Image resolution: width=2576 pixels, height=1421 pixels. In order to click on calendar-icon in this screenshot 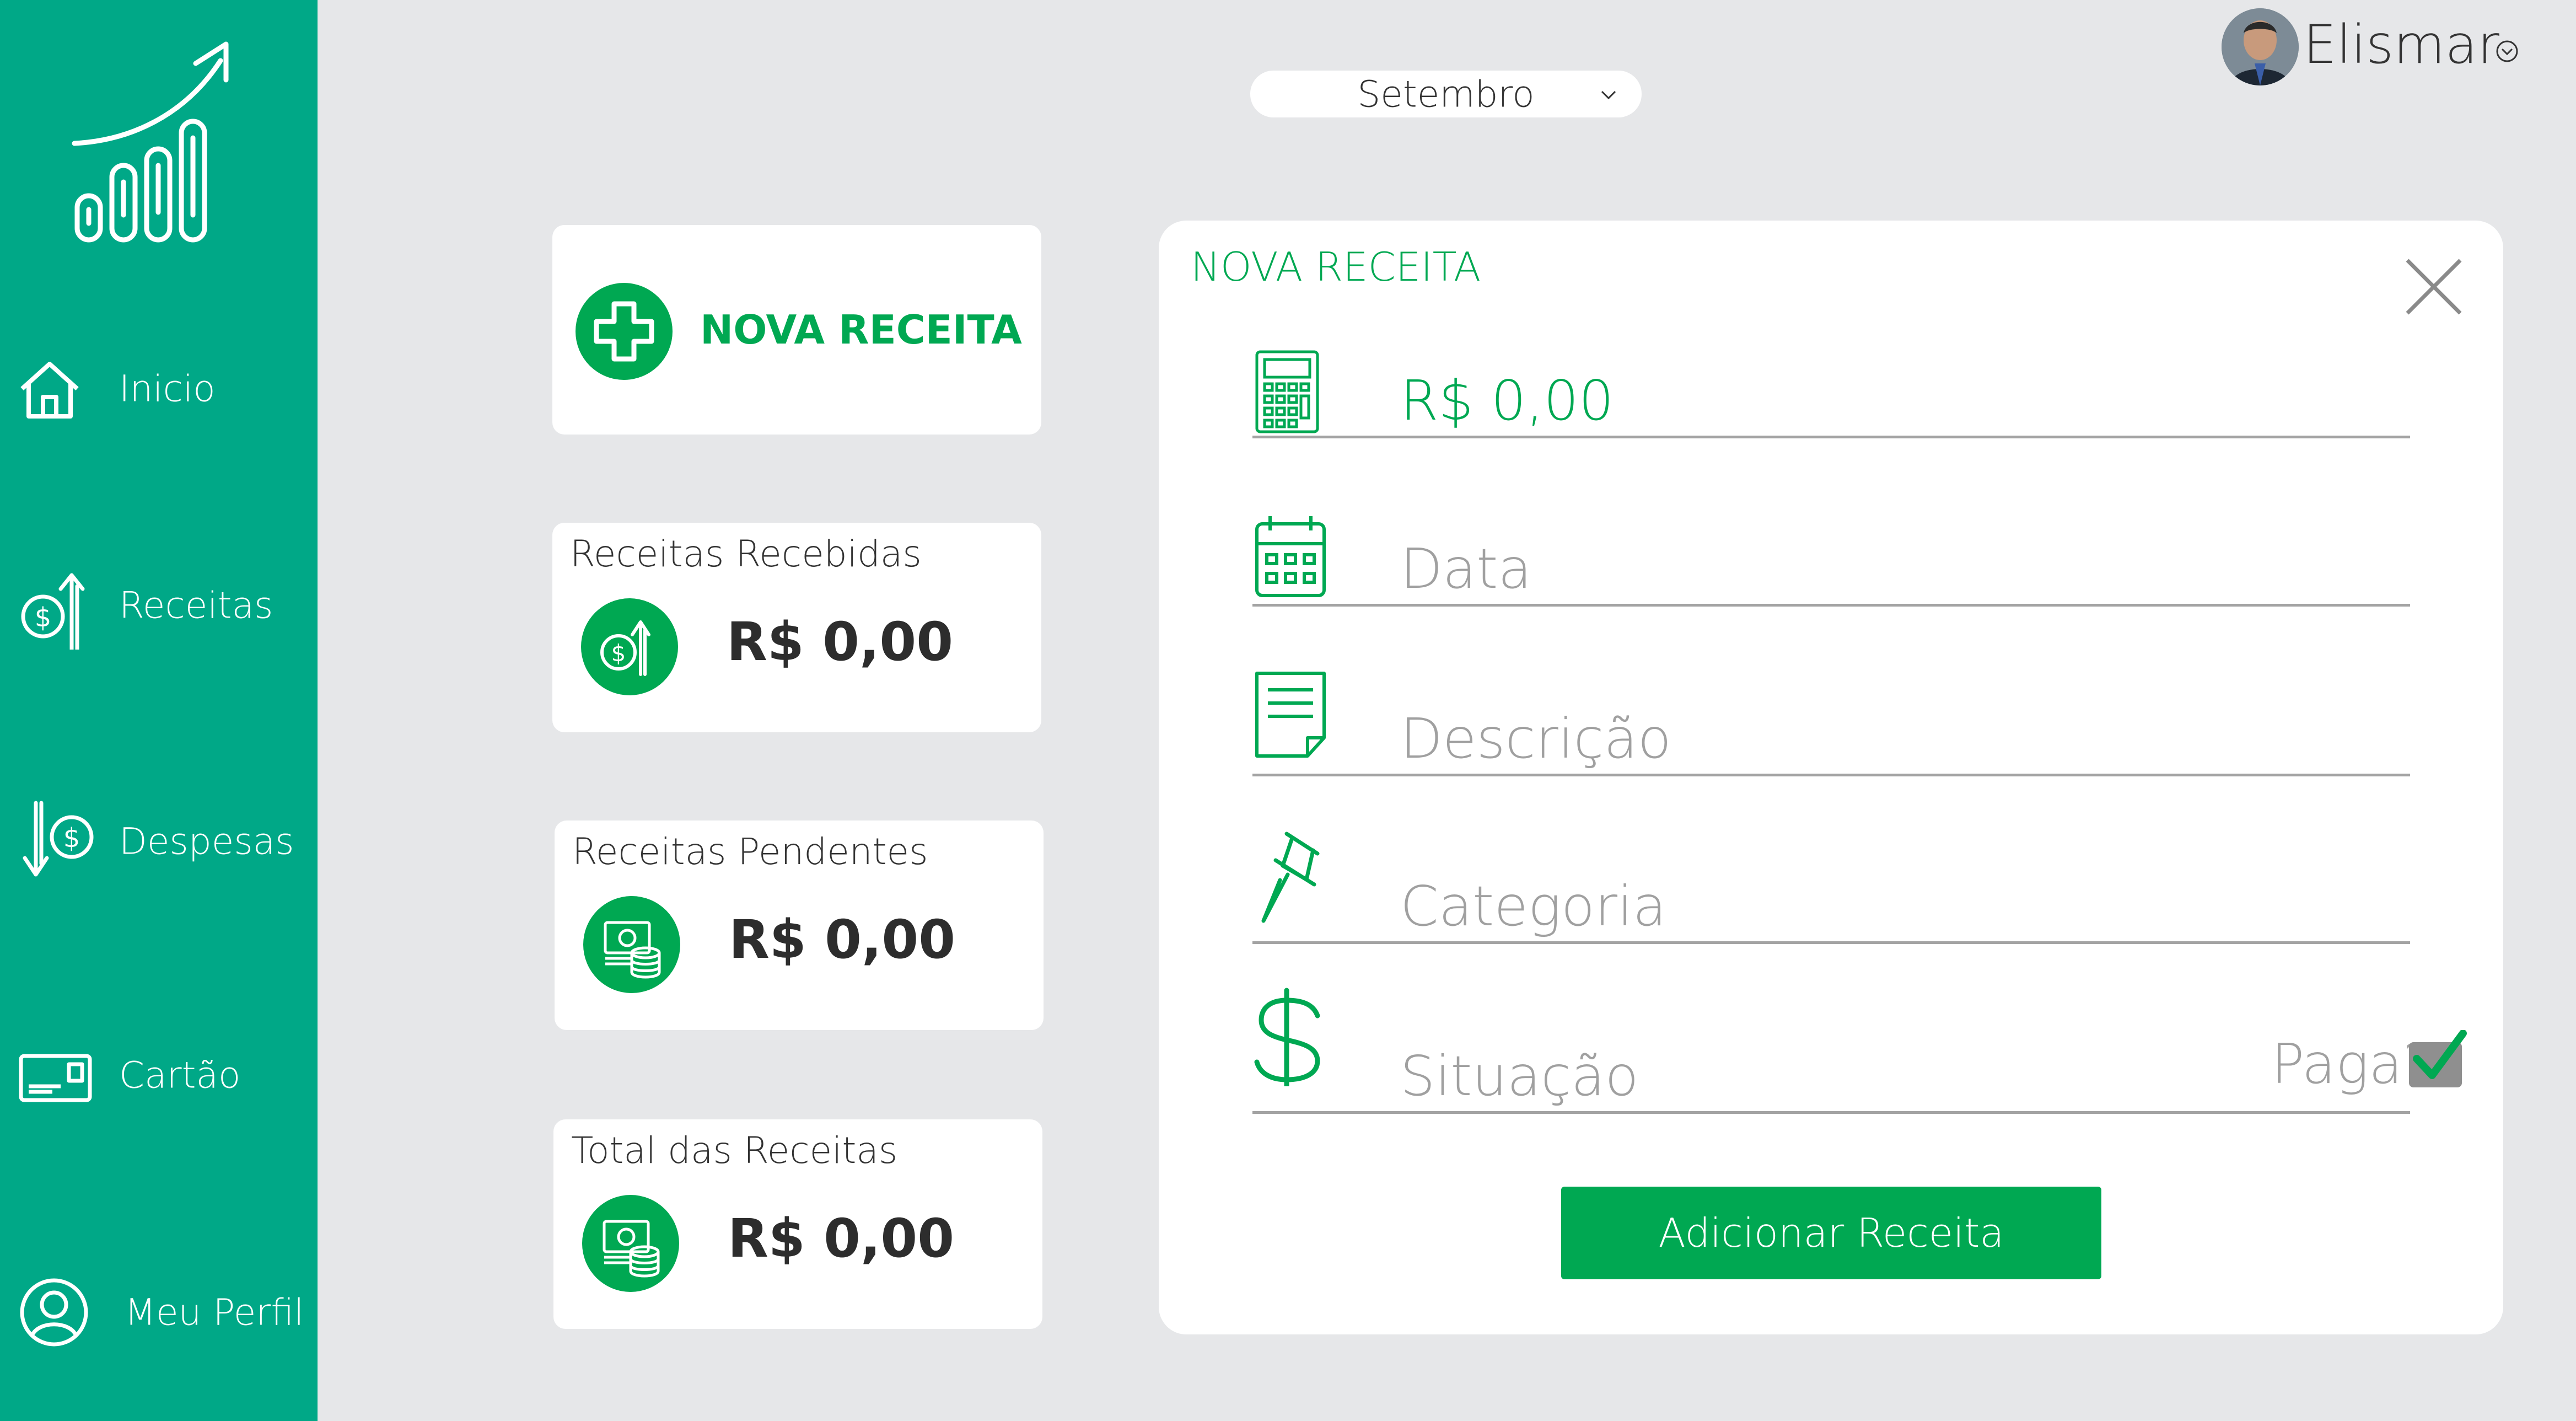, I will do `click(1290, 556)`.